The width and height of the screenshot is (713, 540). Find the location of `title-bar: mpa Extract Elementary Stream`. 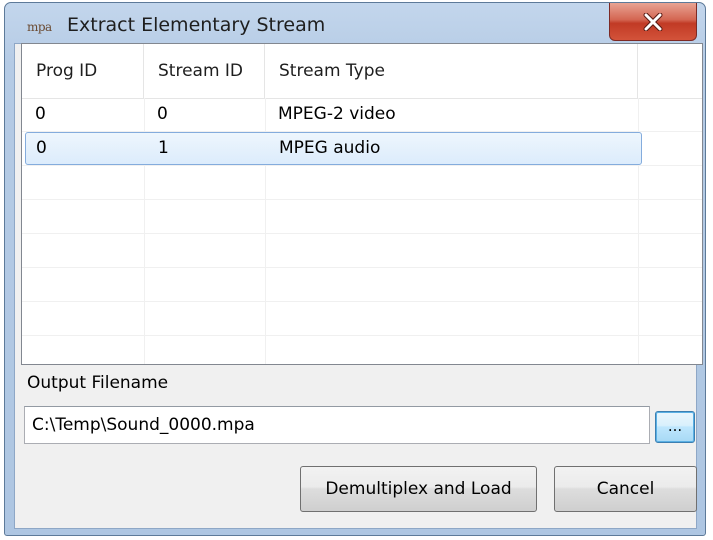

title-bar: mpa Extract Elementary Stream is located at coordinates (355, 23).